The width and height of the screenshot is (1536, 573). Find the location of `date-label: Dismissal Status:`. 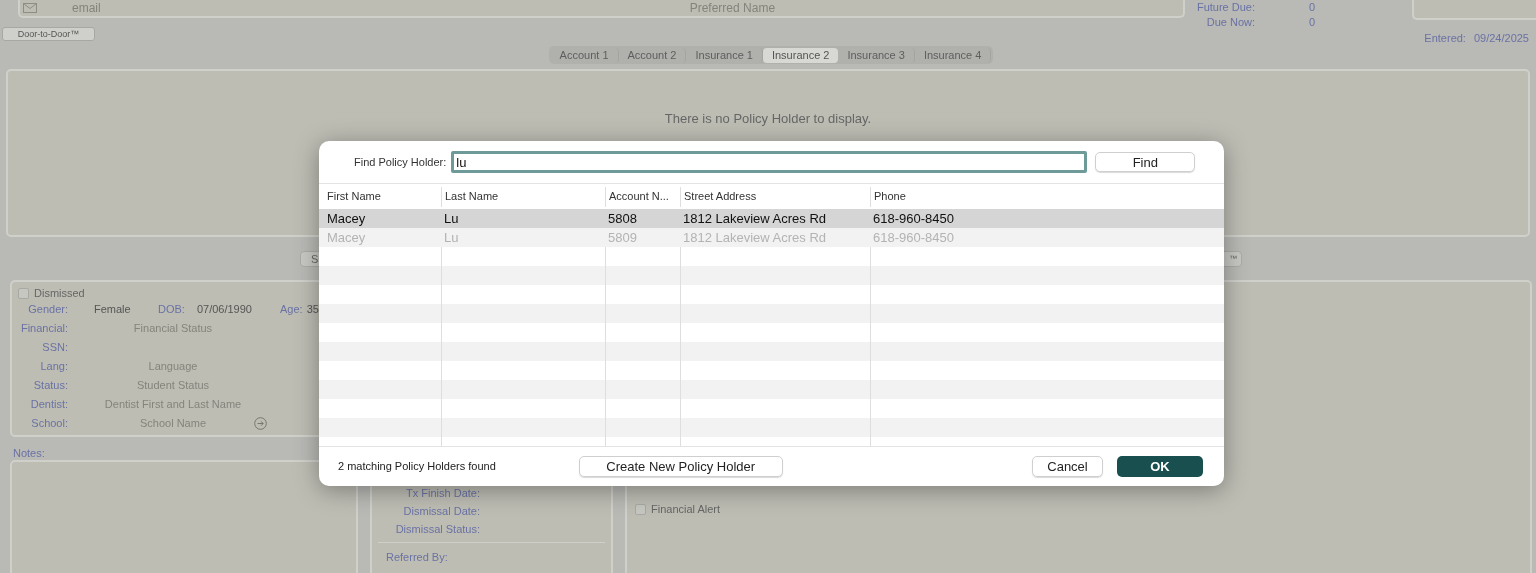

date-label: Dismissal Status: is located at coordinates (437, 529).